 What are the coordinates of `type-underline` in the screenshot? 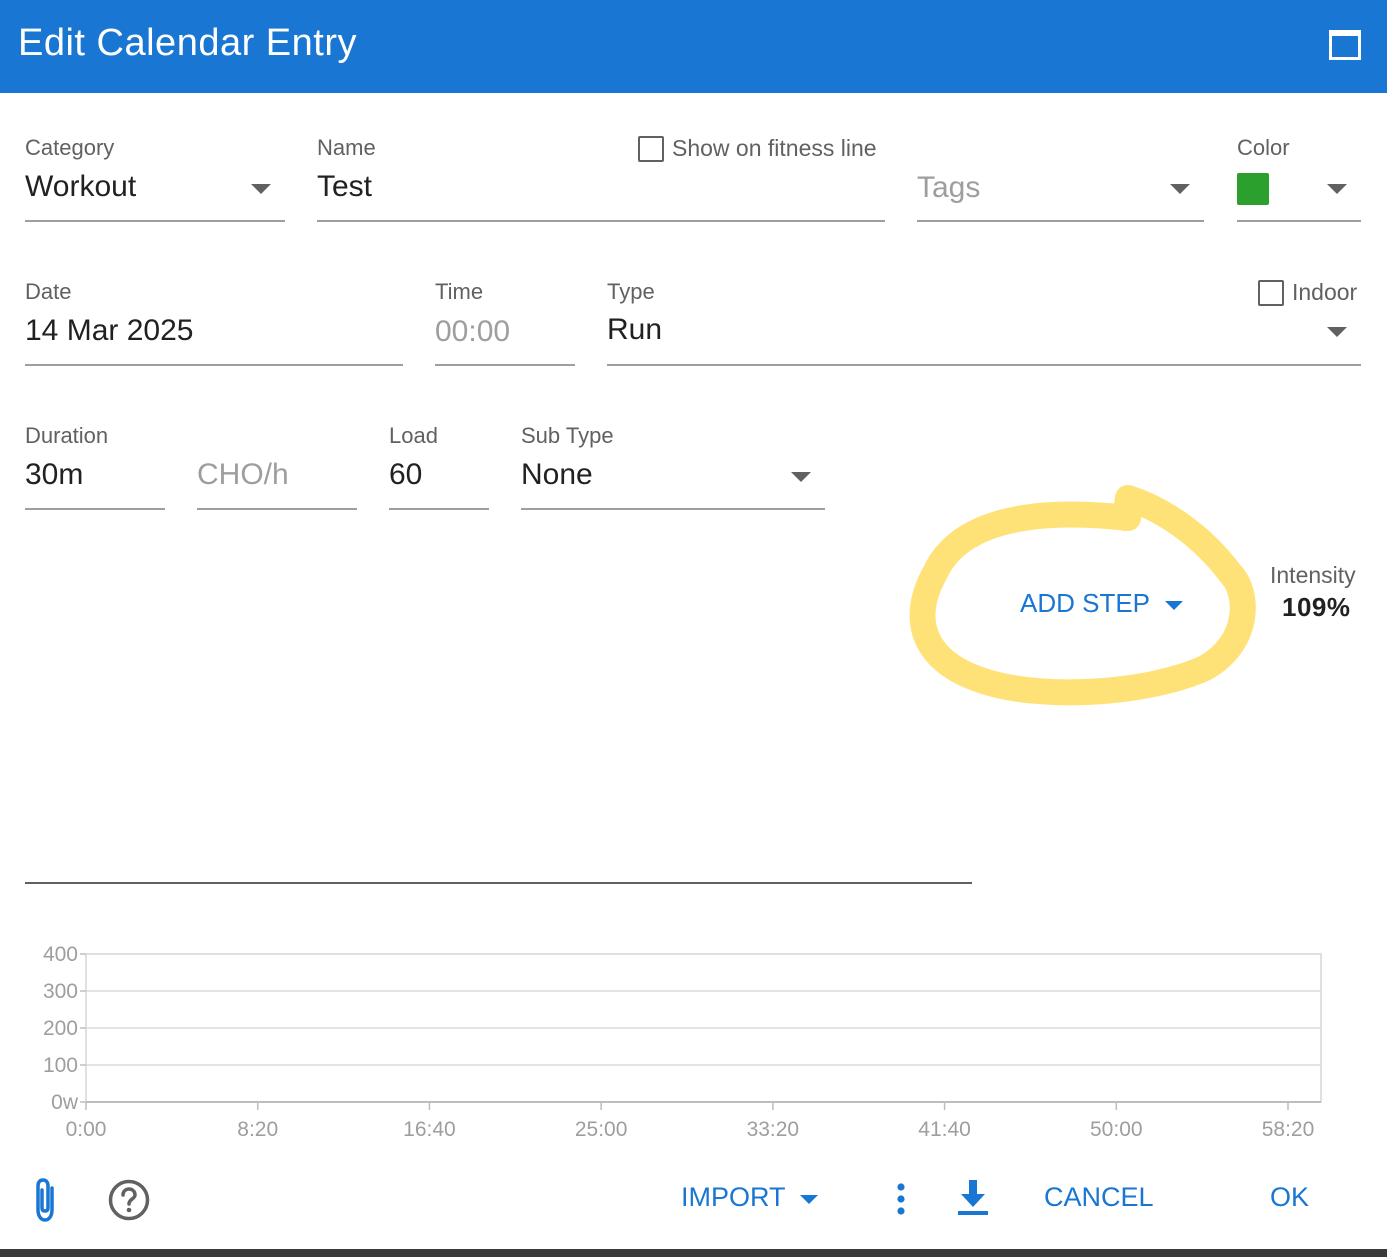 It's located at (984, 365).